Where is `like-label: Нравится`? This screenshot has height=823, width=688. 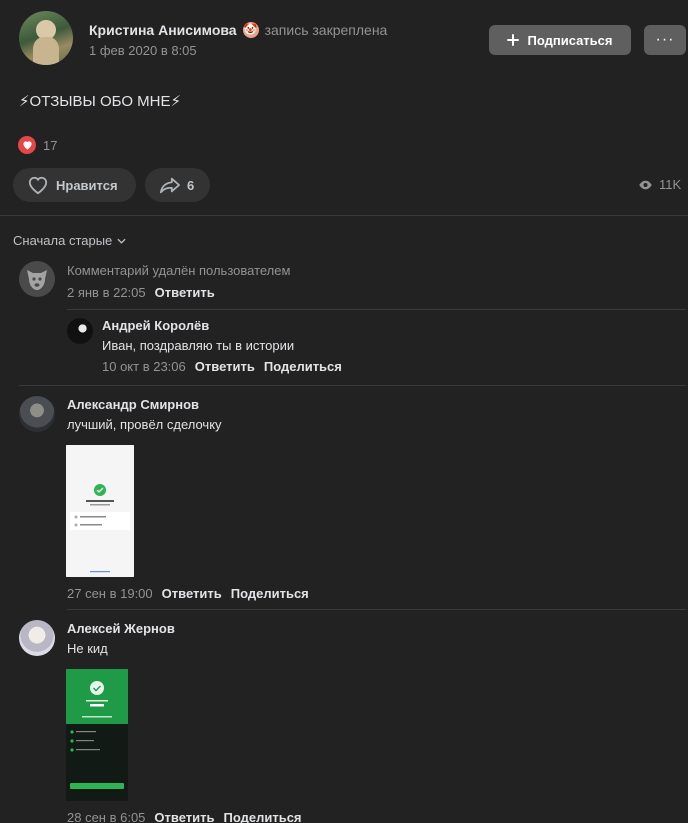
like-label: Нравится is located at coordinates (87, 185).